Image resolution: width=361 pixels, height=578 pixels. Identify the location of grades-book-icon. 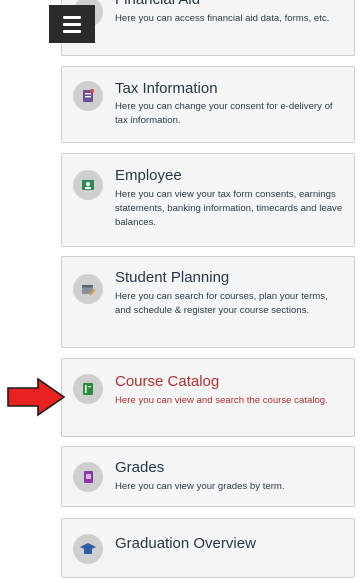
(88, 477).